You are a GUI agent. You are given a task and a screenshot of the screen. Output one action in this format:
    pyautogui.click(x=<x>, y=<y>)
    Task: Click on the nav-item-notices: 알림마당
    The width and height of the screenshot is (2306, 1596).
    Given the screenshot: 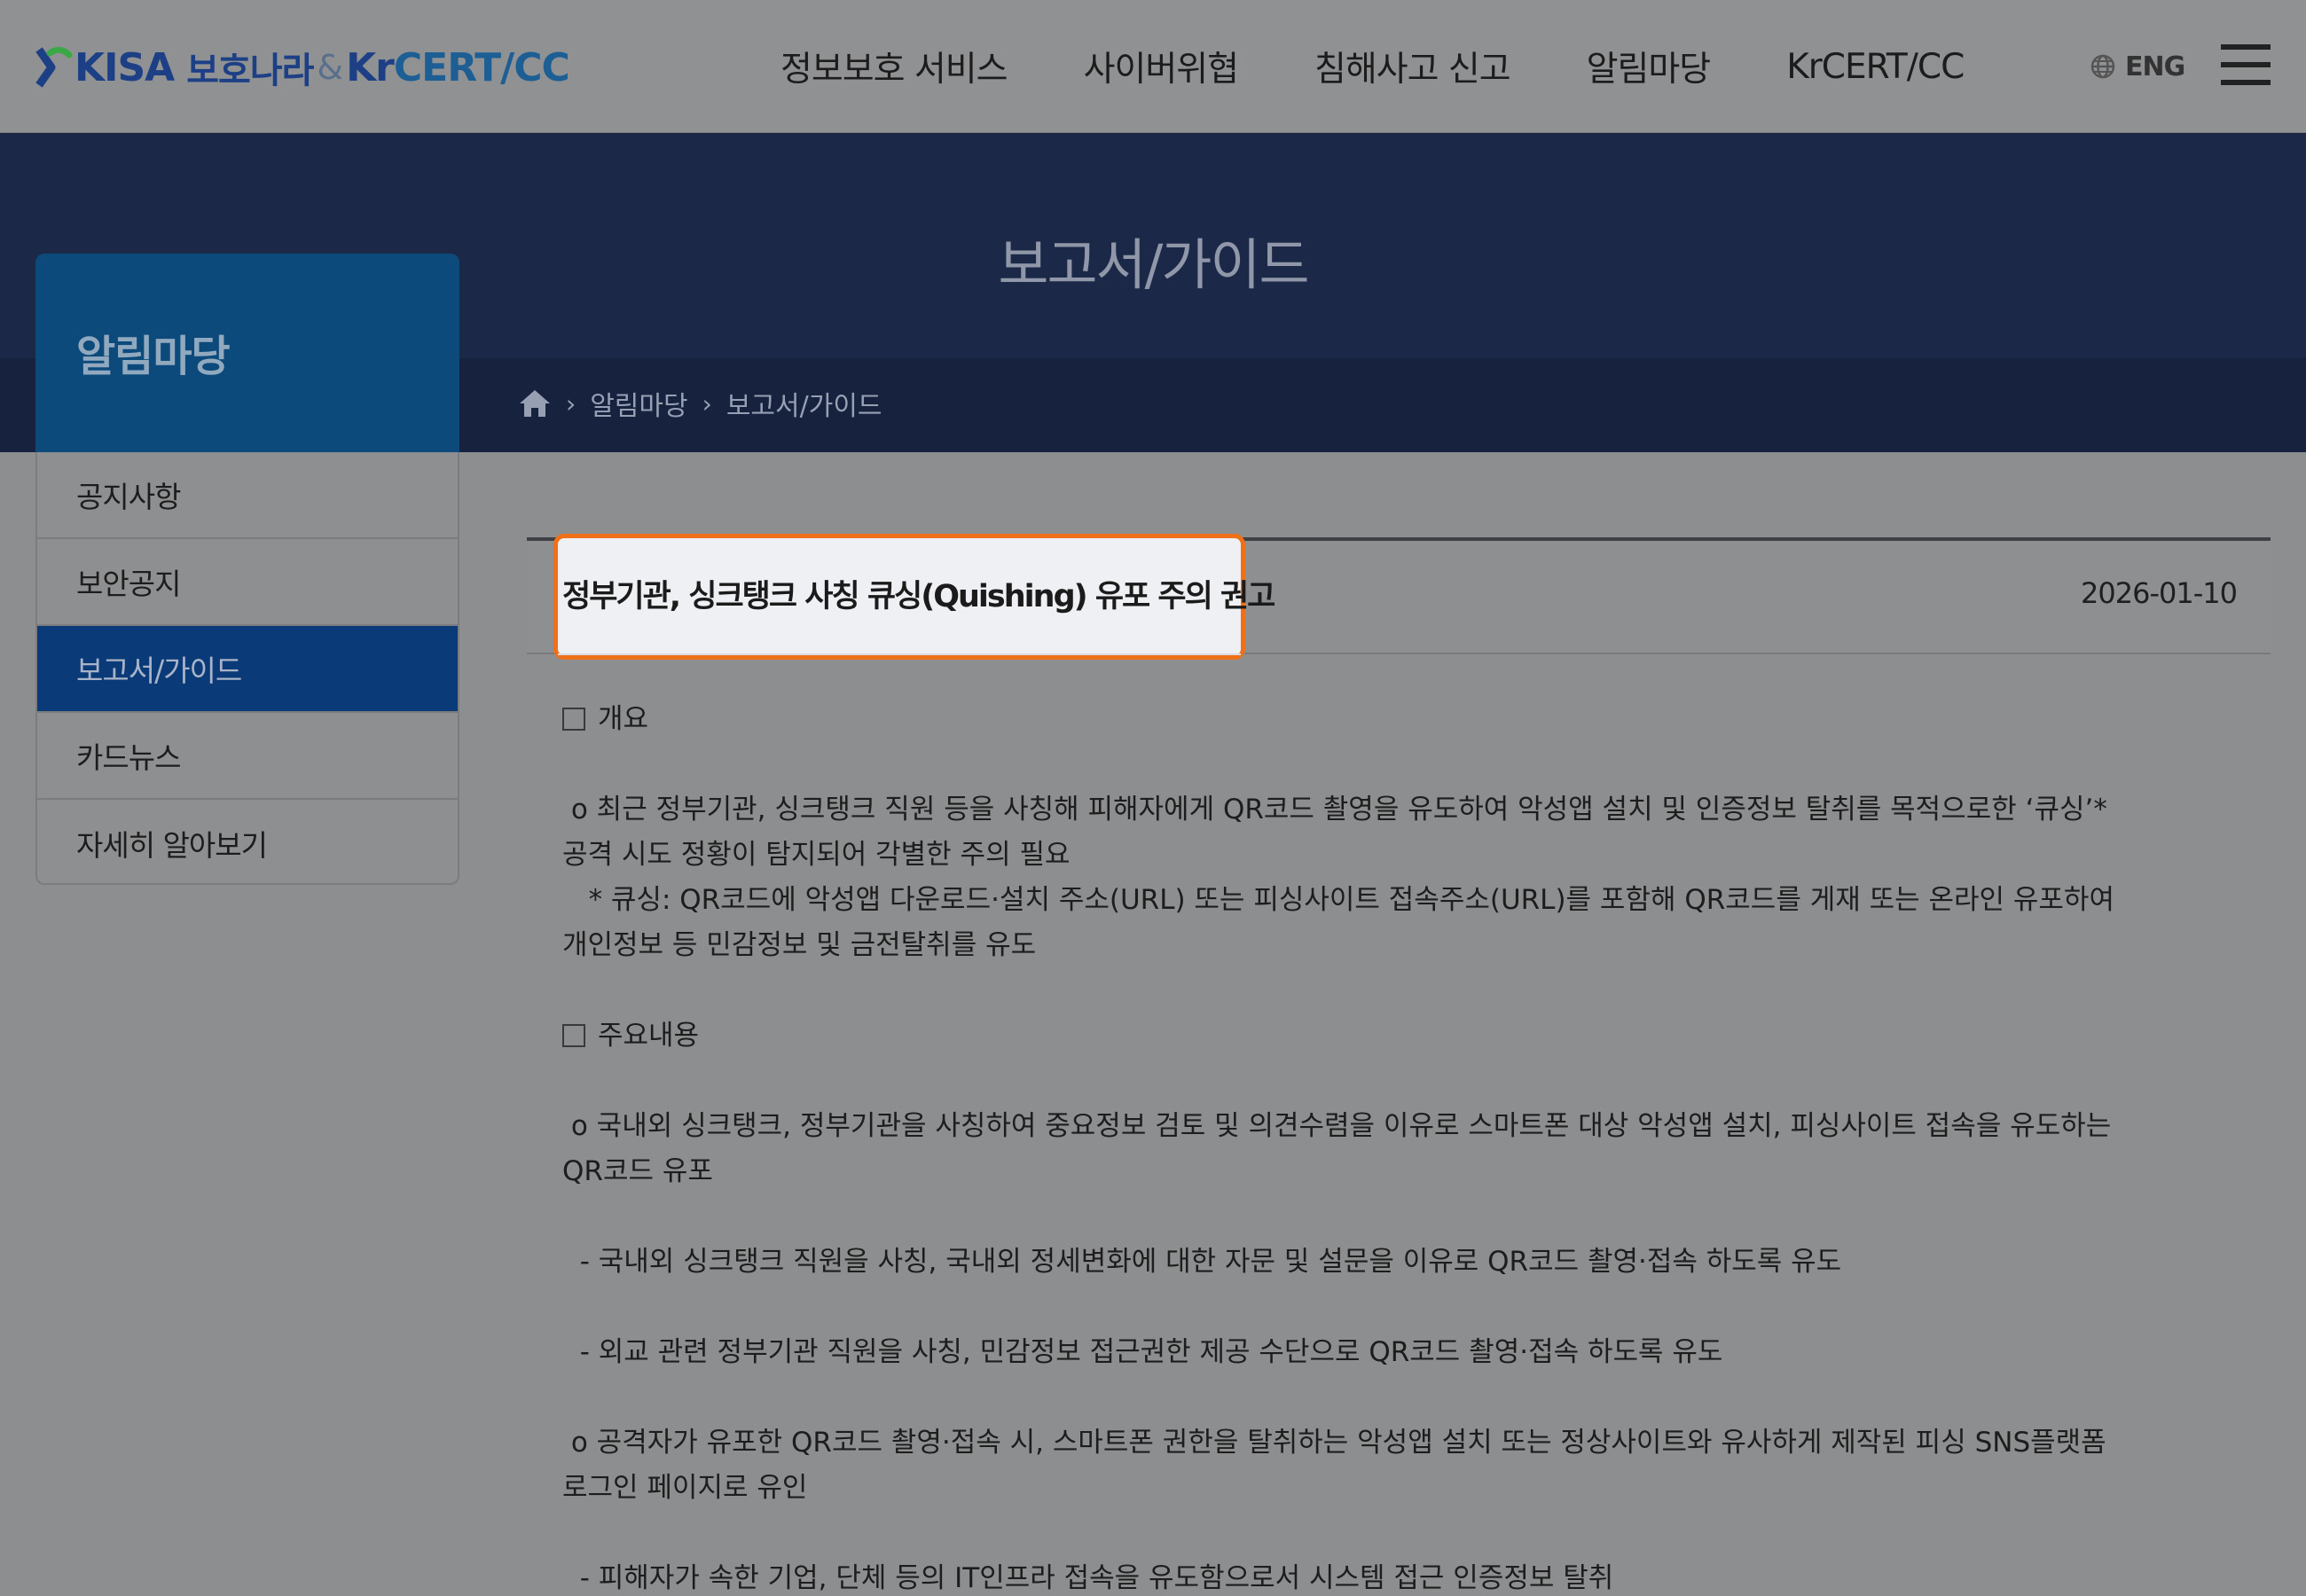 What is the action you would take?
    pyautogui.click(x=1649, y=66)
    